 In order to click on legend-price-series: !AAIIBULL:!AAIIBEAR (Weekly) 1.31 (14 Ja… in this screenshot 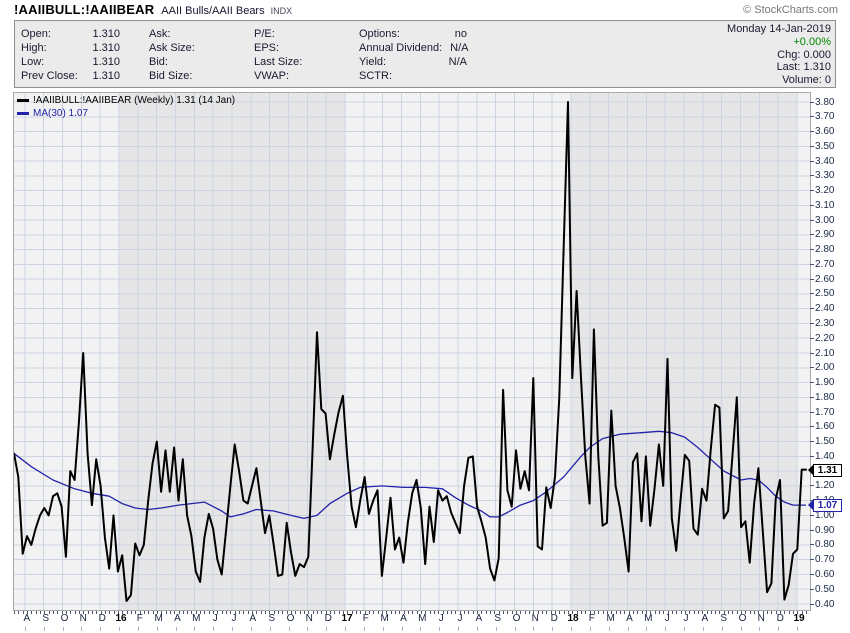, I will do `click(126, 100)`.